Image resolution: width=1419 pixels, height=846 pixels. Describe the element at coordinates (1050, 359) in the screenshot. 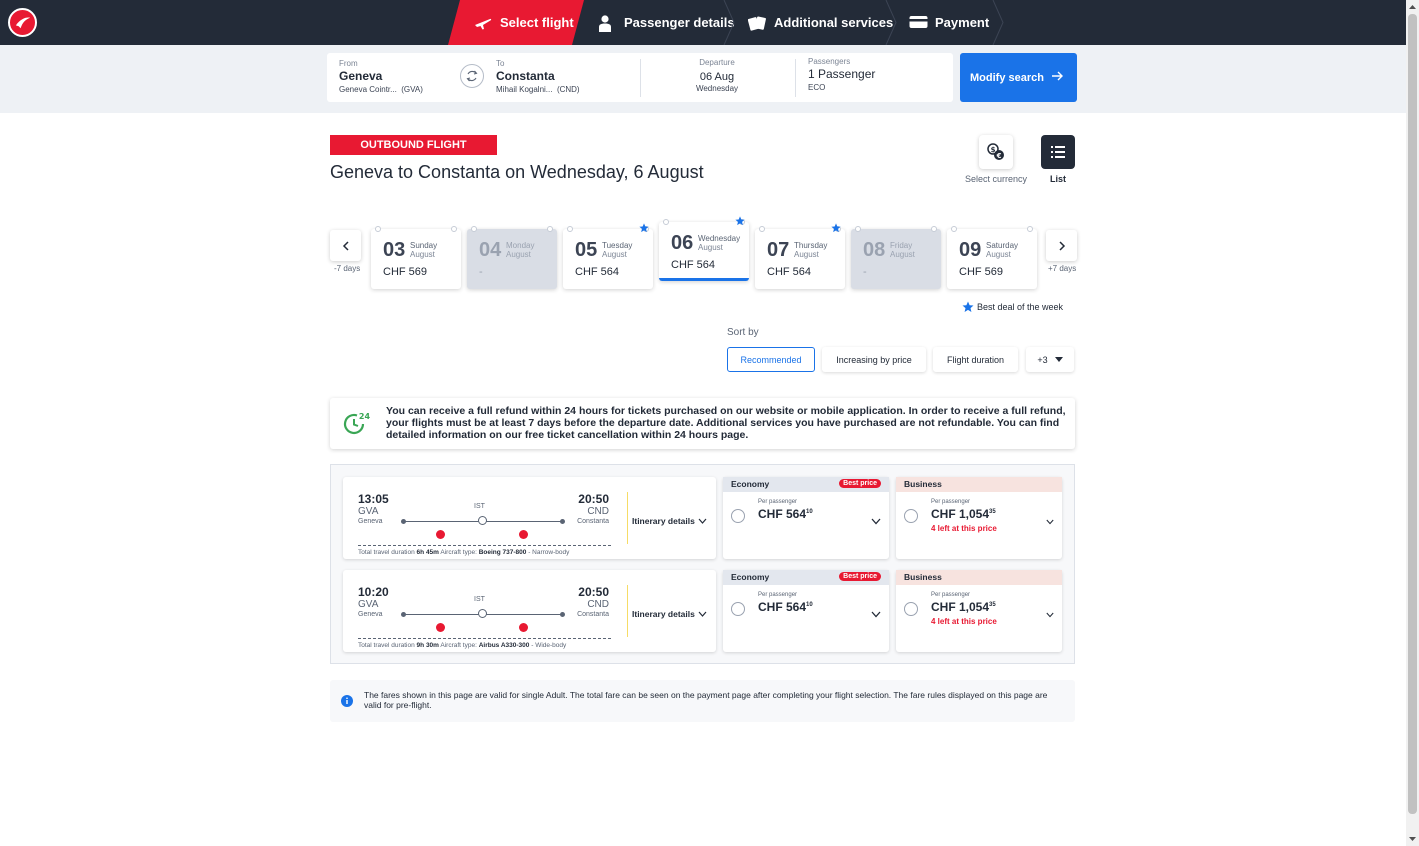

I see `sort-more-button: +3` at that location.